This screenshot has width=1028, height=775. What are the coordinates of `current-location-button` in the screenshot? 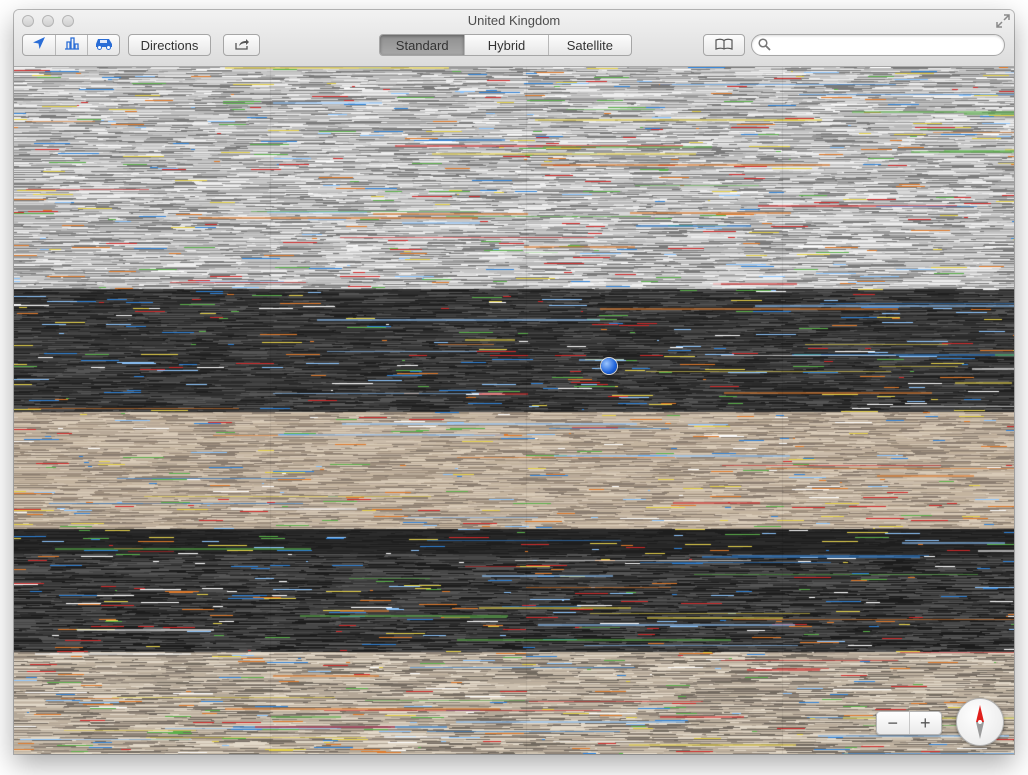 It's located at (39, 45).